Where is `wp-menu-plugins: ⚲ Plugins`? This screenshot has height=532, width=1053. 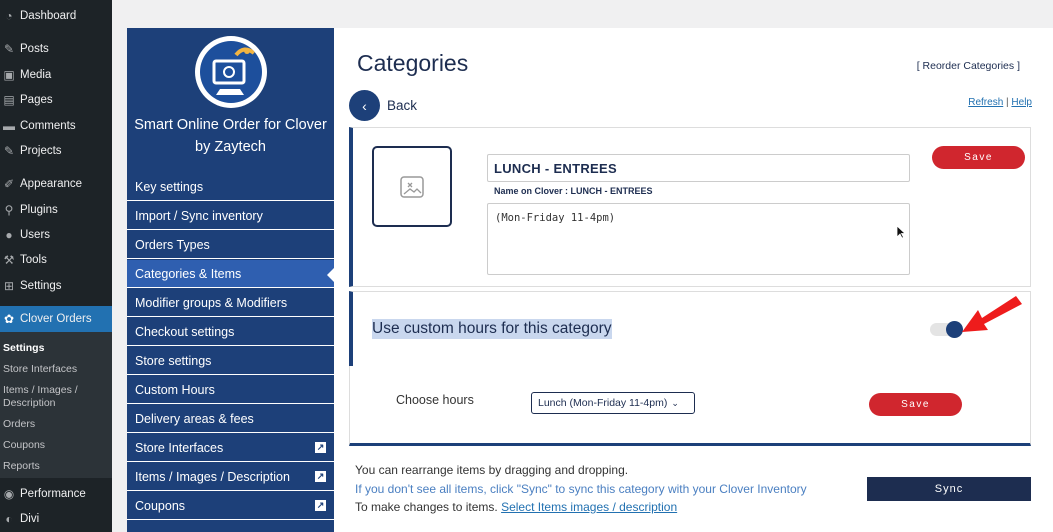
wp-menu-plugins: ⚲ Plugins is located at coordinates (56, 210).